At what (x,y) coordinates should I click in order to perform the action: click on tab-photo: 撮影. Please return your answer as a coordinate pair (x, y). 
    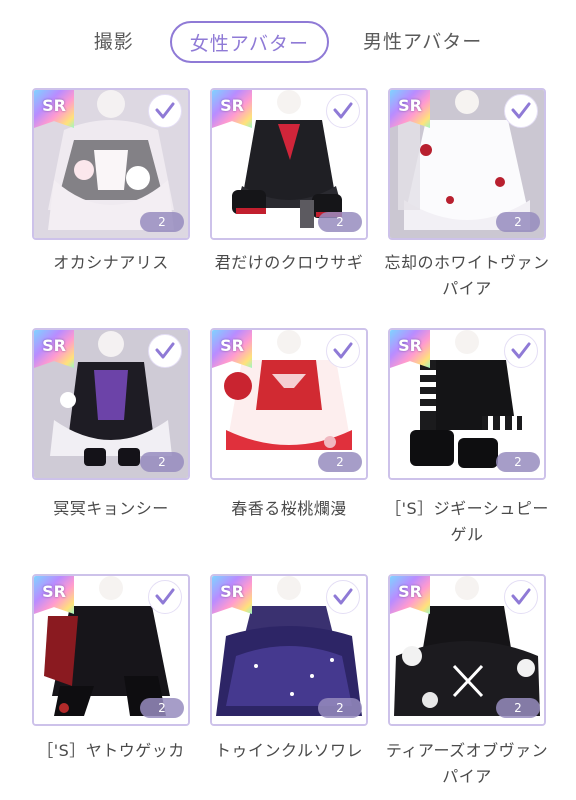
    Looking at the image, I should click on (114, 42).